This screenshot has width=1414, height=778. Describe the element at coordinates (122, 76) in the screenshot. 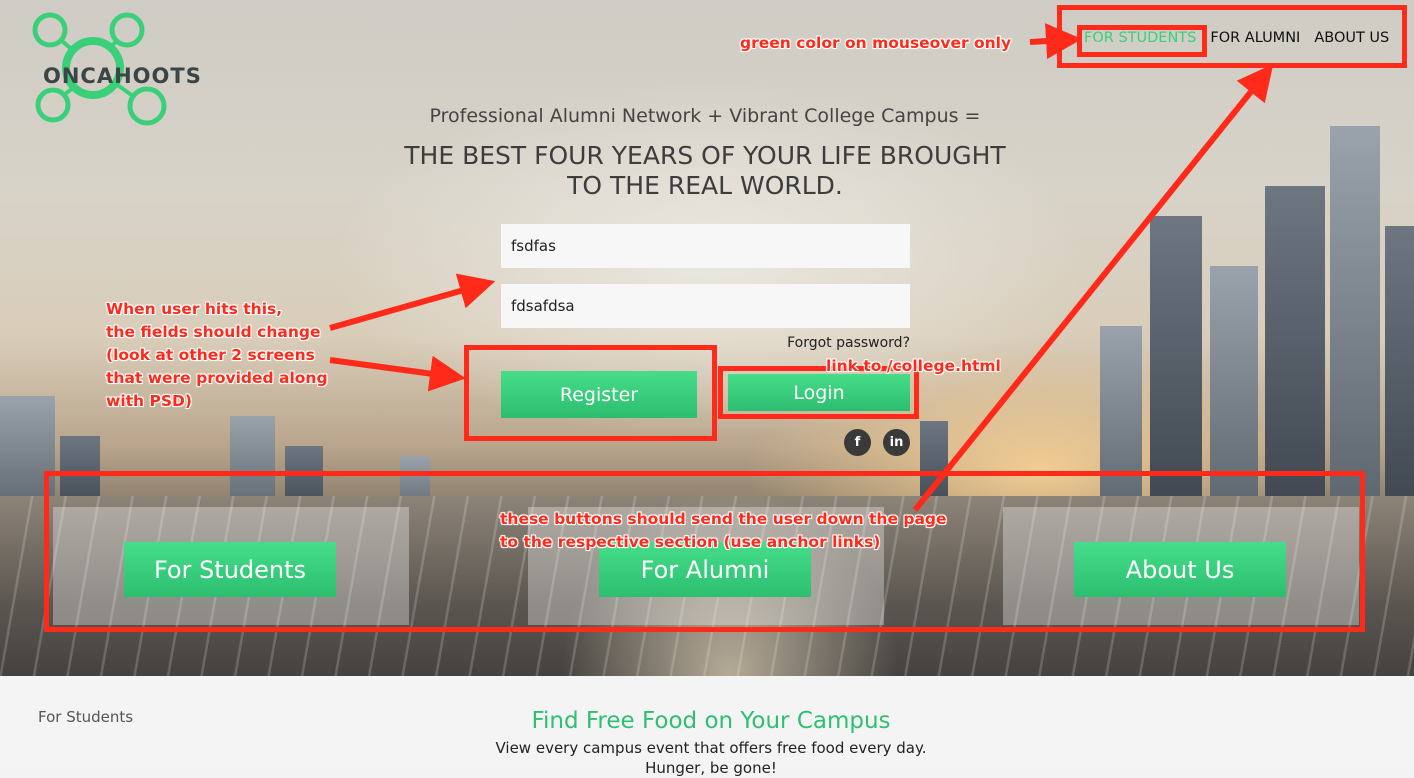

I see `logo-text: ONCAHOOTS` at that location.